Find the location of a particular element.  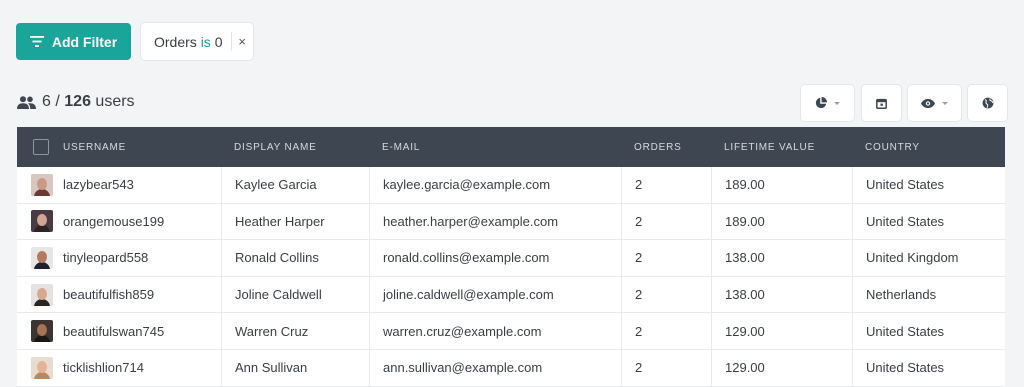

filter-chip-text: Orders is 0 is located at coordinates (186, 42).